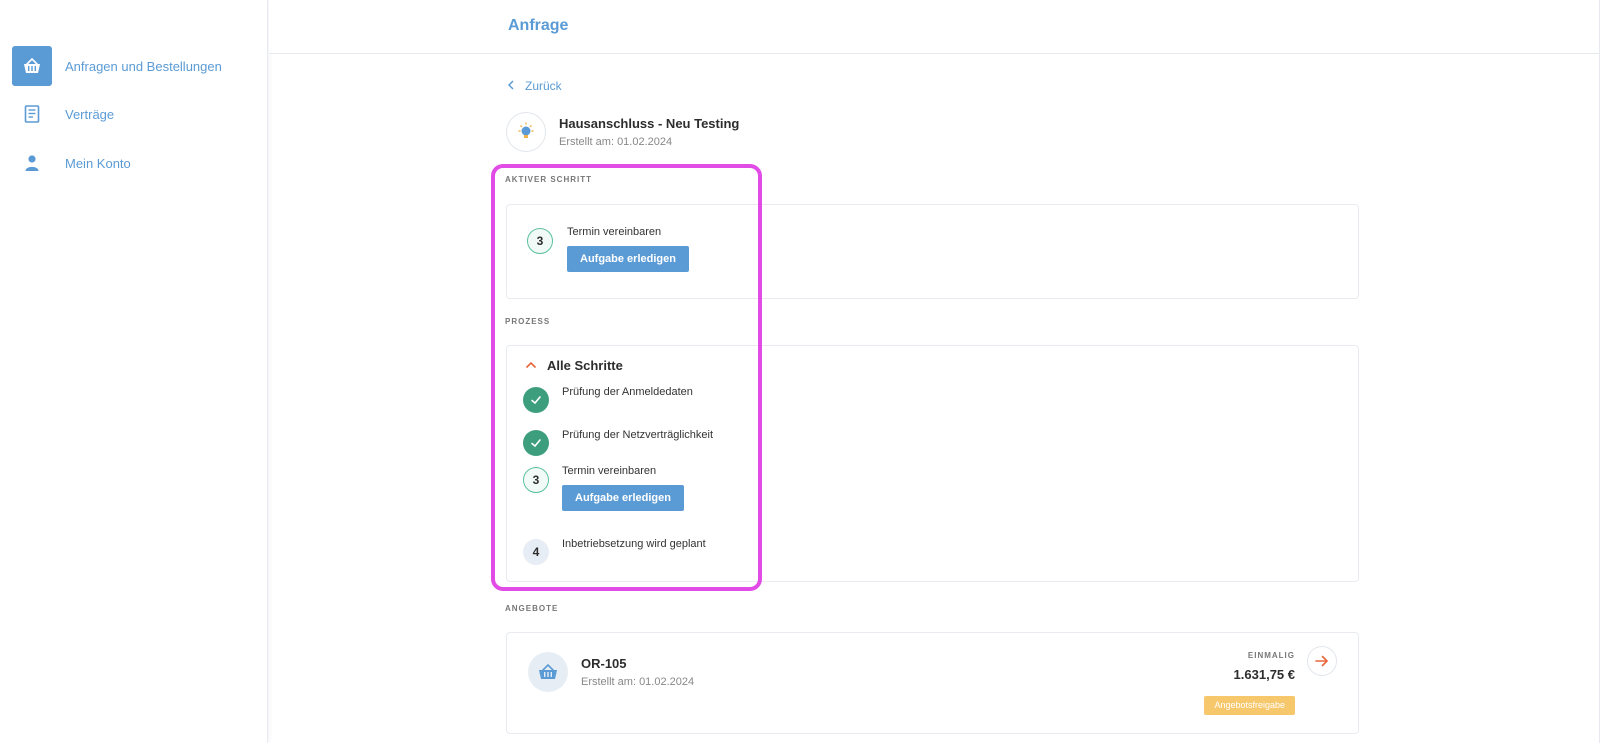  What do you see at coordinates (616, 142) in the screenshot?
I see `request-created-date: Erstellt am: 01.02.2024` at bounding box center [616, 142].